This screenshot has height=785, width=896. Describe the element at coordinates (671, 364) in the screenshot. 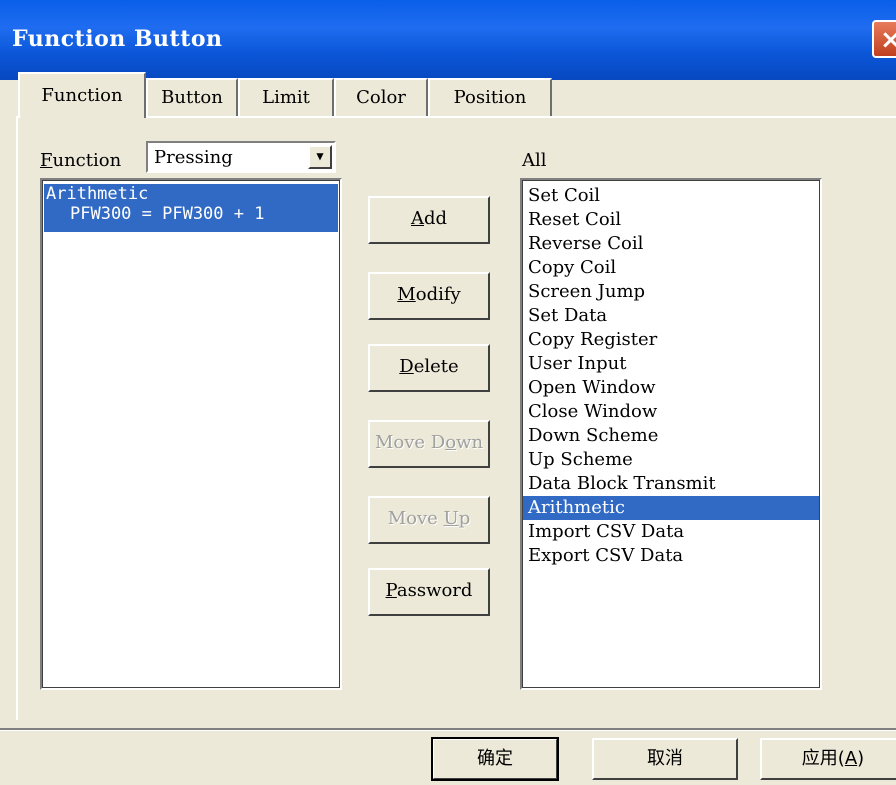

I see `all-list-item: User Input` at that location.